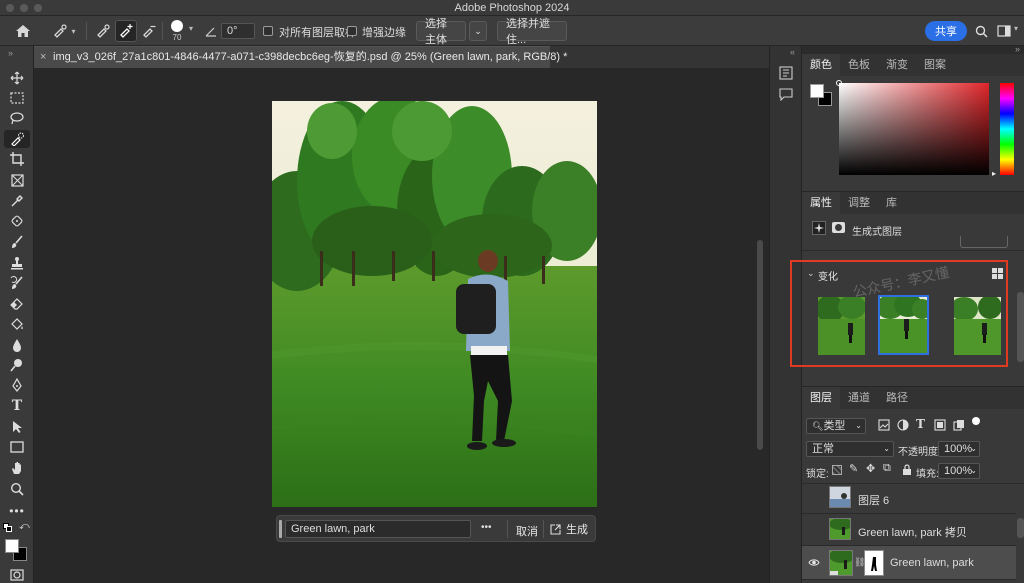 This screenshot has height=583, width=1024. I want to click on vertical-scrollbar, so click(760, 345).